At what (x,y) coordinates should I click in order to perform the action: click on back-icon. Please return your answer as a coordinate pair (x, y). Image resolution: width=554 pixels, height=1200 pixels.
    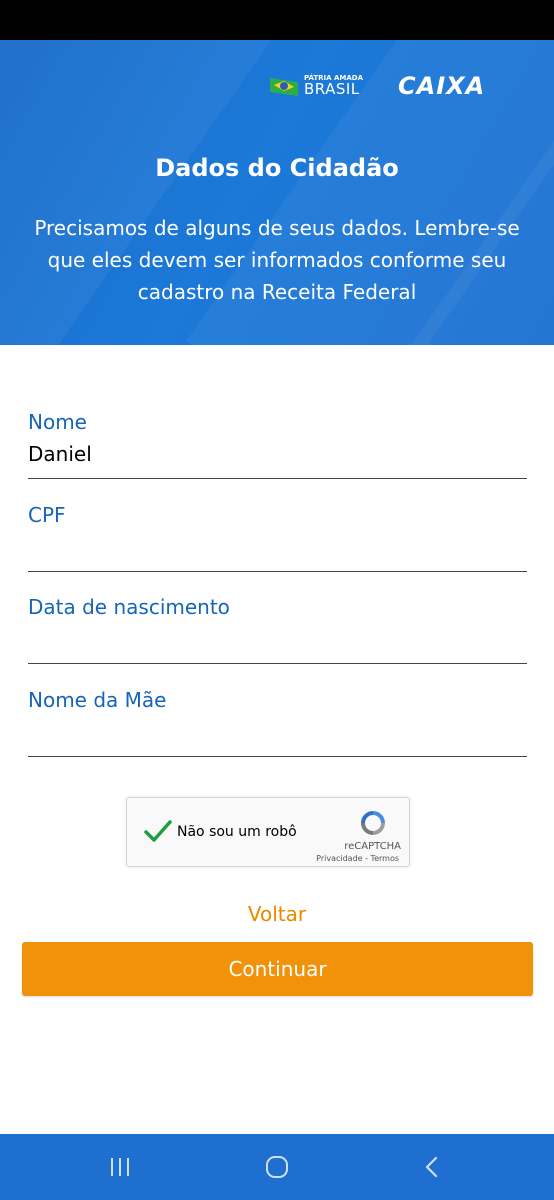
    Looking at the image, I should click on (431, 1167).